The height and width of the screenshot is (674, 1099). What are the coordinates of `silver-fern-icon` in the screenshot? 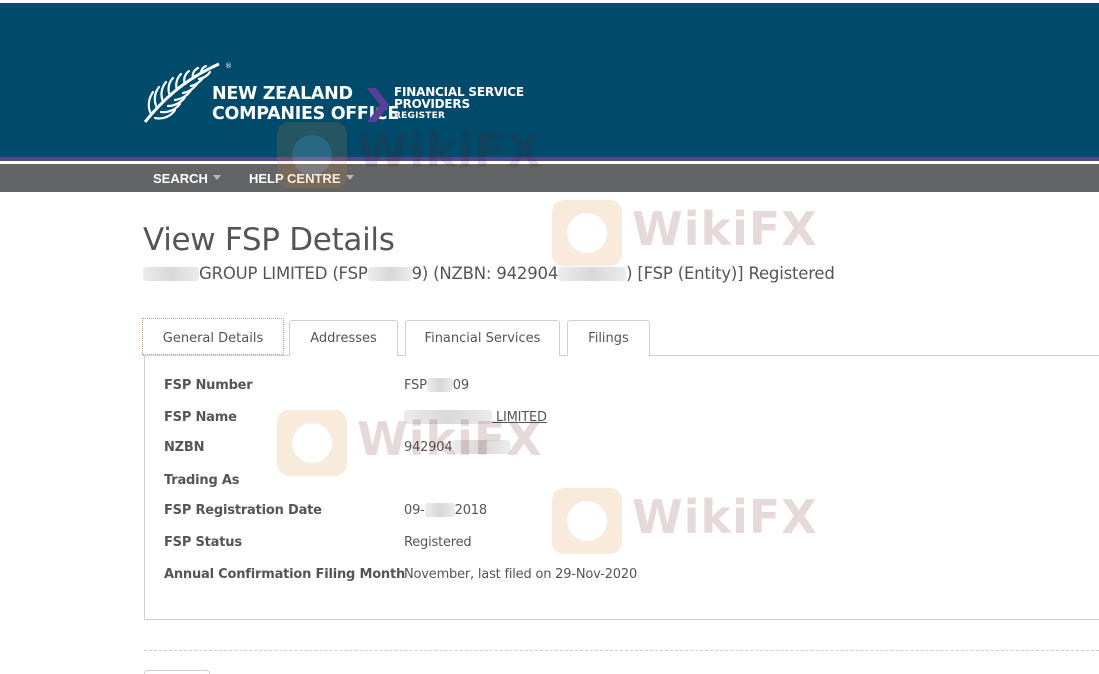 It's located at (181, 92).